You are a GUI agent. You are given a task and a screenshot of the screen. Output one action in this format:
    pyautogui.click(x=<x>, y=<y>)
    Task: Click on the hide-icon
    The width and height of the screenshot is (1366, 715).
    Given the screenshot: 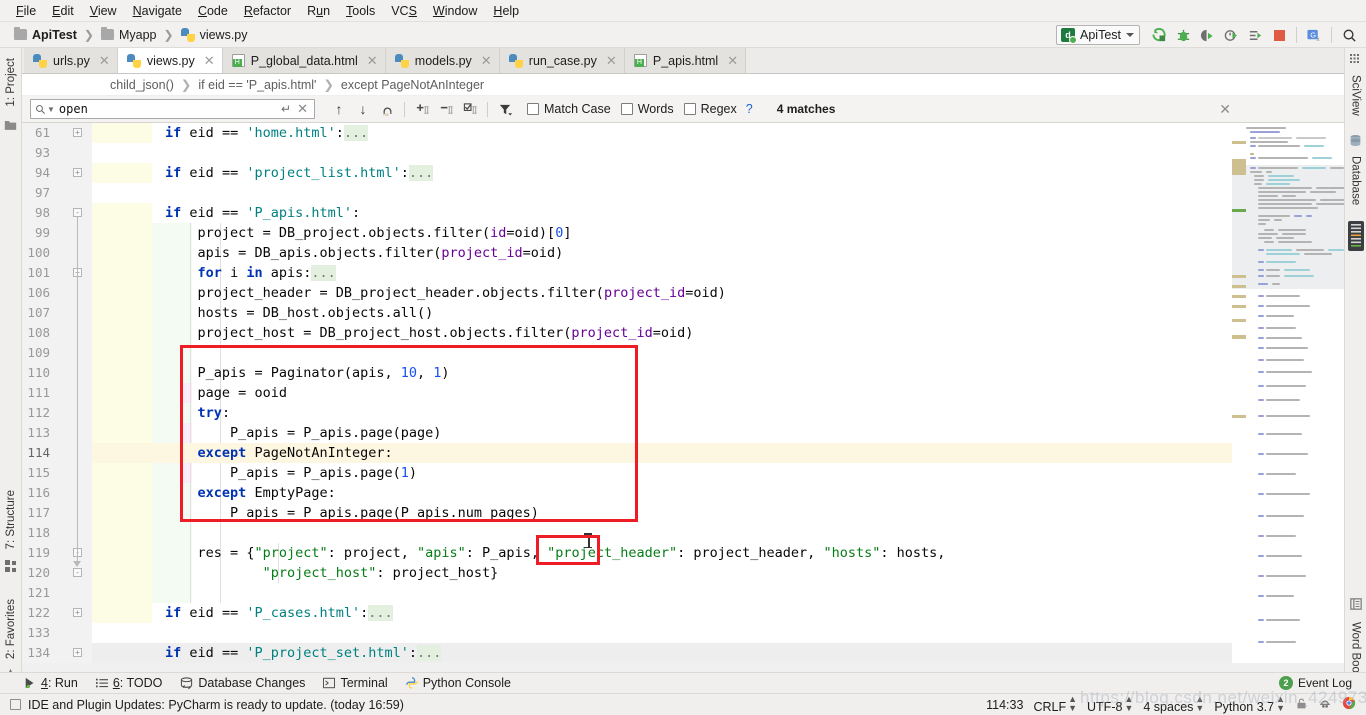 What is the action you would take?
    pyautogui.click(x=1325, y=705)
    